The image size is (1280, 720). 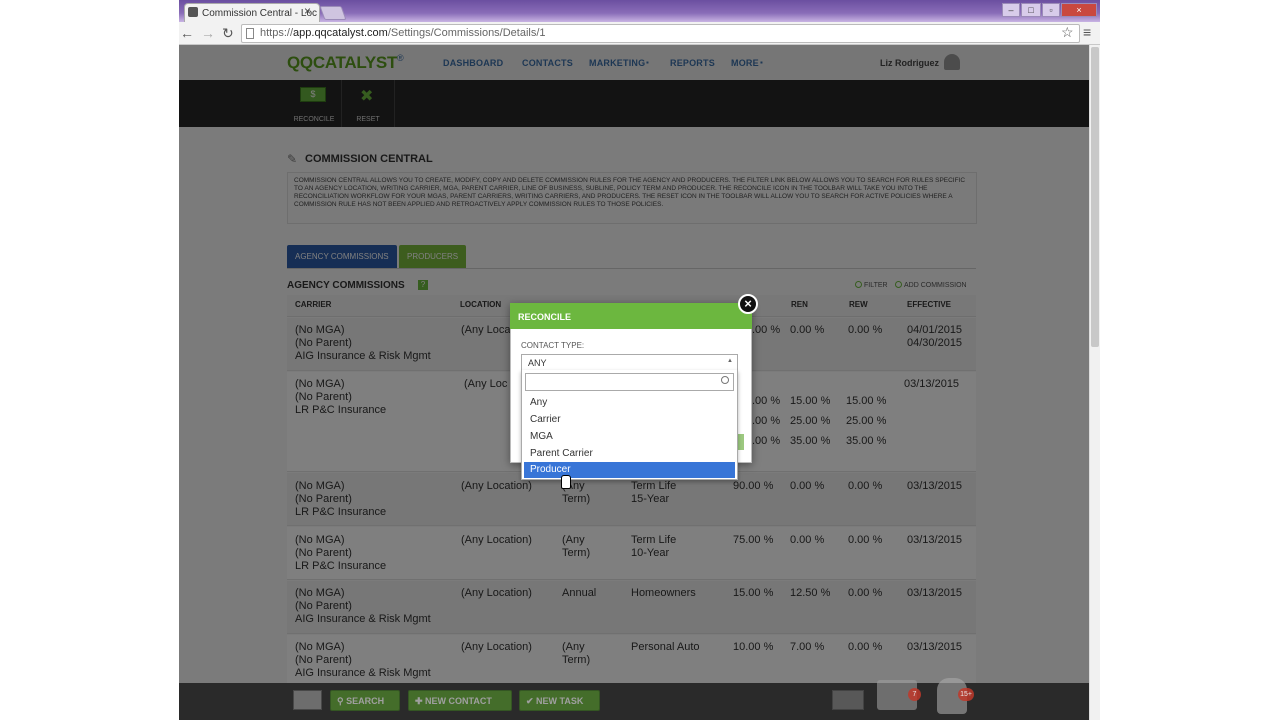 What do you see at coordinates (725, 380) in the screenshot?
I see `search-icon` at bounding box center [725, 380].